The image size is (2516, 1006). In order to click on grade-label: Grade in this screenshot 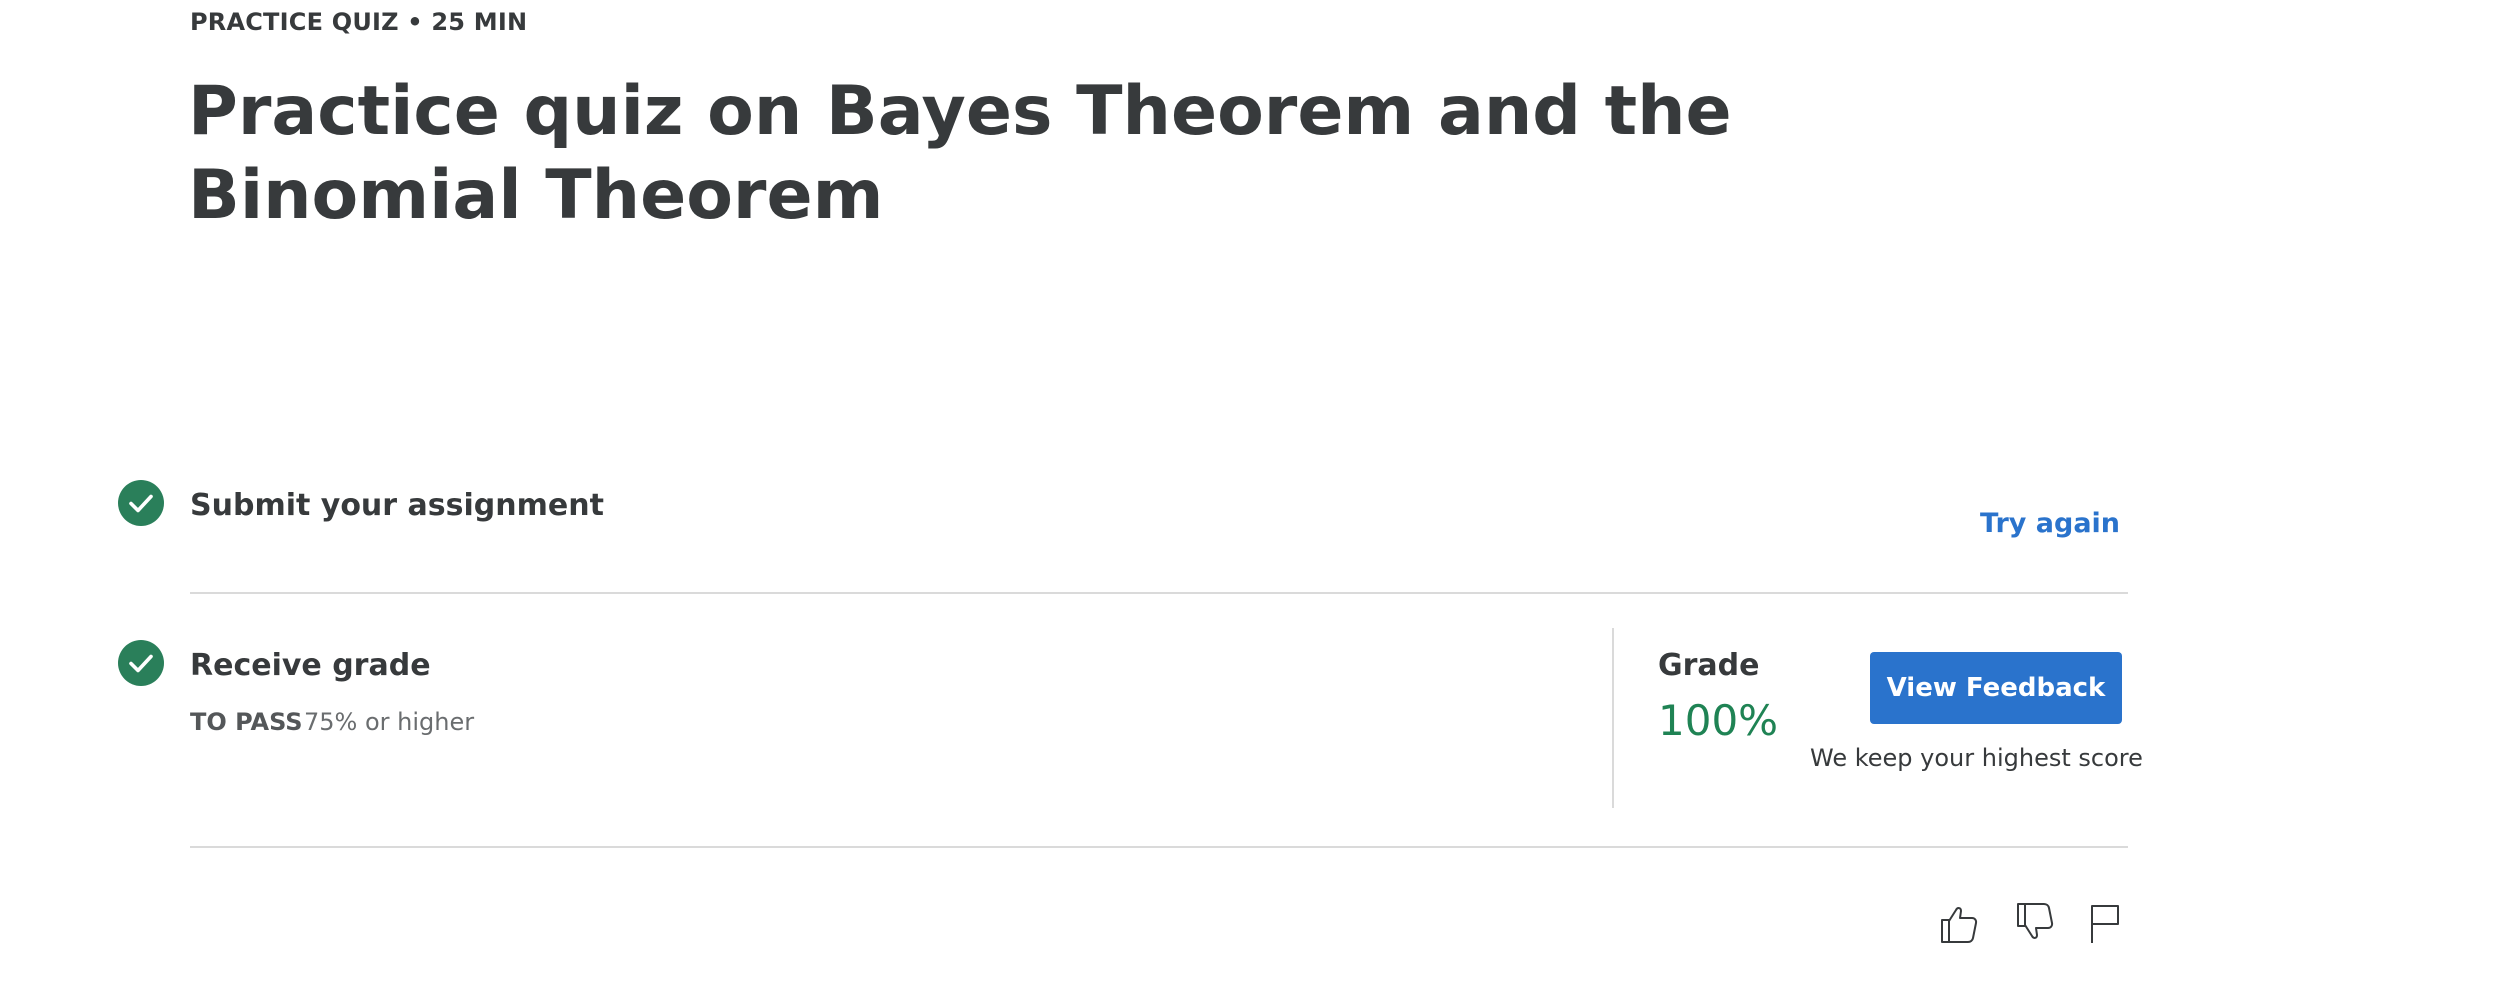, I will do `click(1709, 665)`.